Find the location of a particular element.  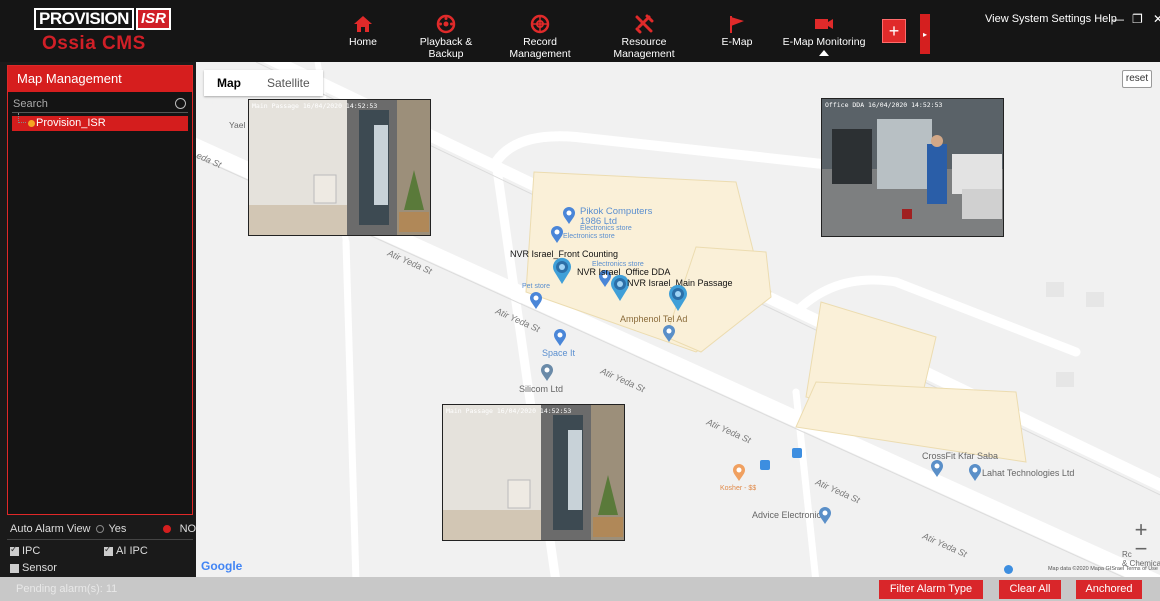

chevron-right-icon: ▸ is located at coordinates (925, 34).